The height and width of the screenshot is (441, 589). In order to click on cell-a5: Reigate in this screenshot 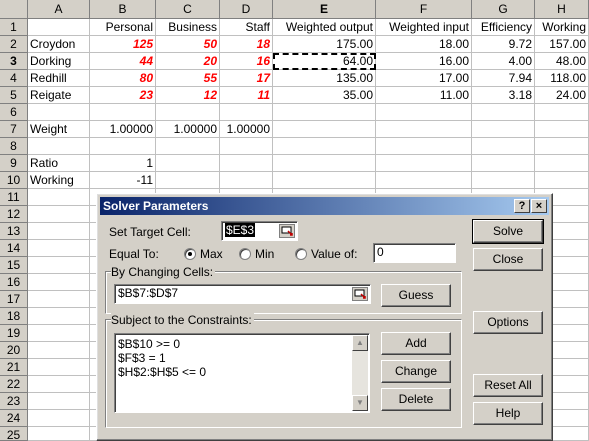, I will do `click(59, 95)`.